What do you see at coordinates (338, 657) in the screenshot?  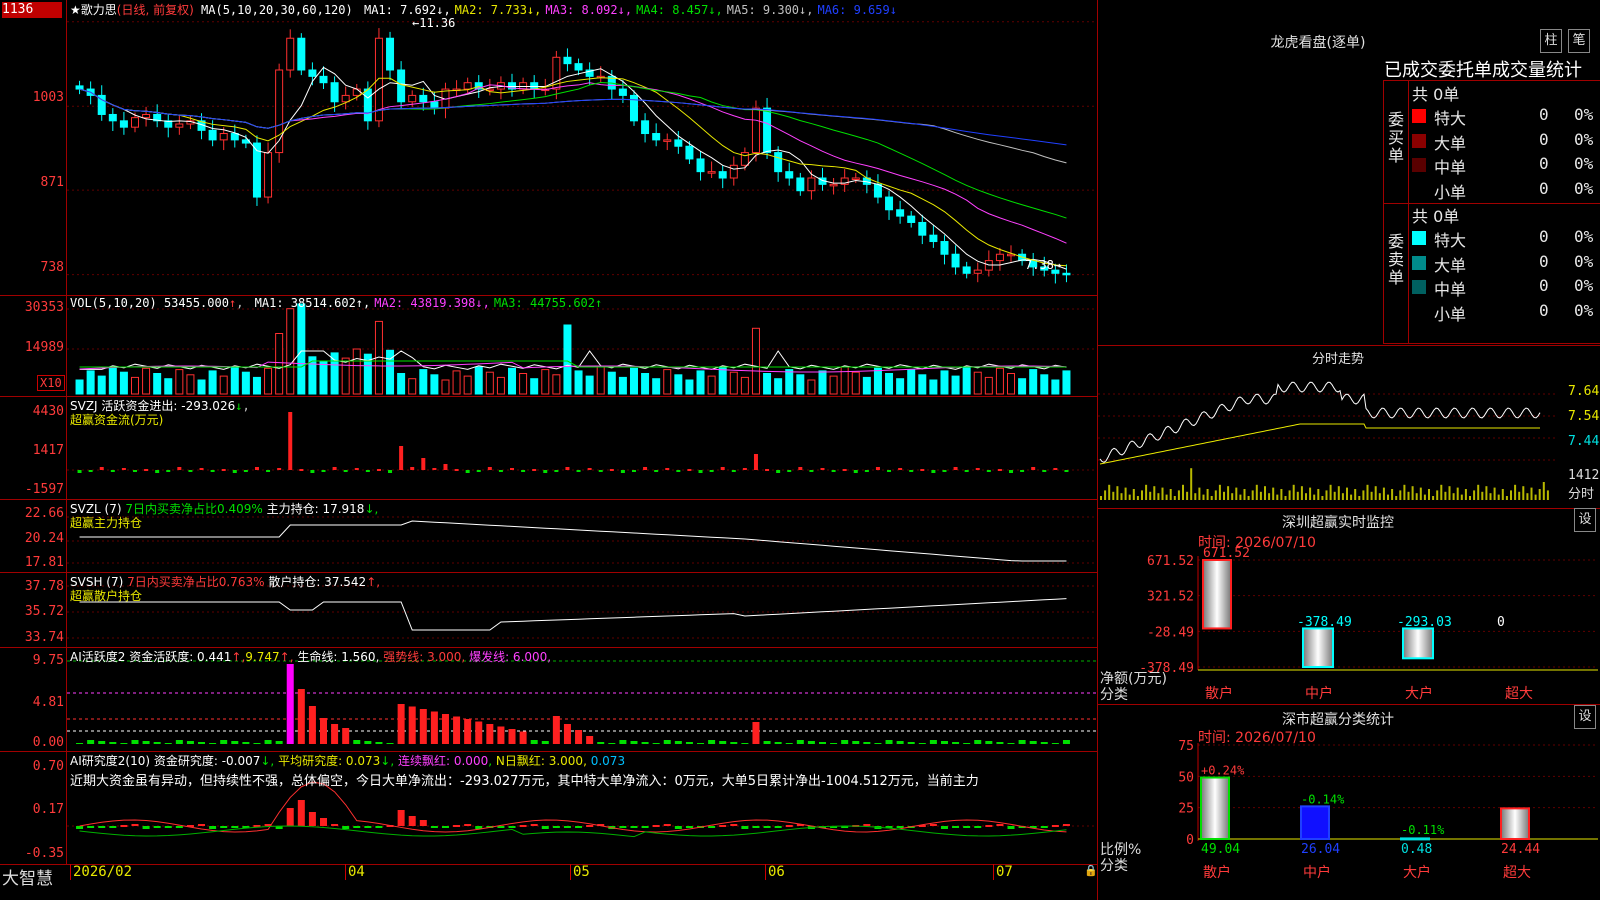 I see `aia-v2: 生命线: 1.560,` at bounding box center [338, 657].